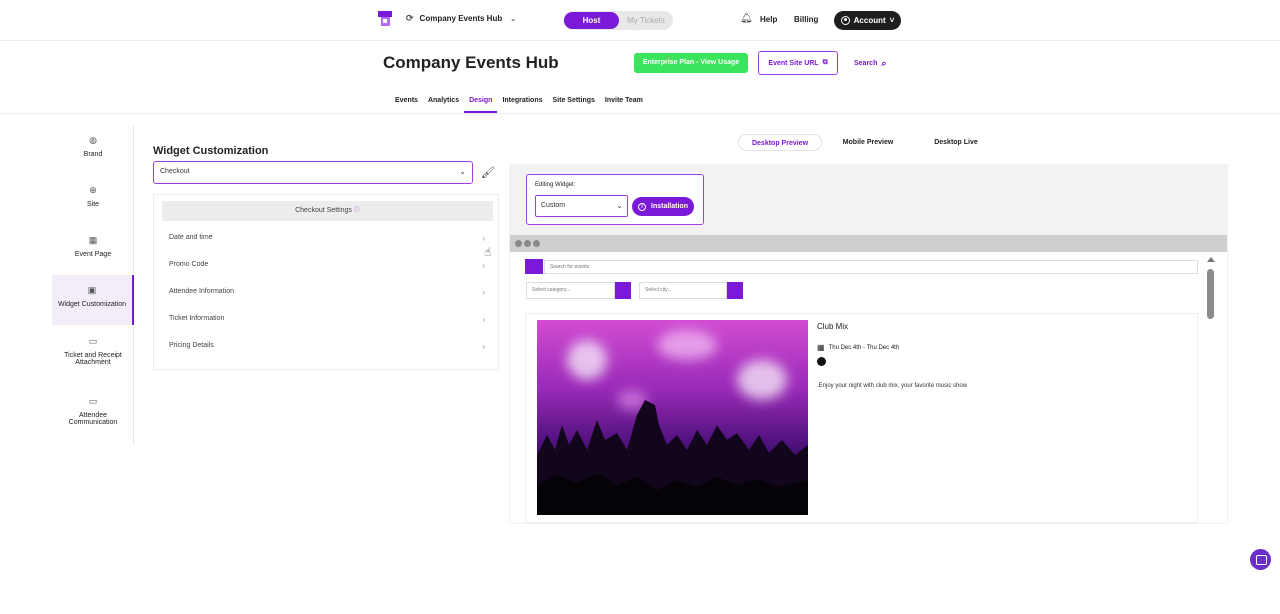 The width and height of the screenshot is (1280, 614). Describe the element at coordinates (821, 361) in the screenshot. I see `clock-icon` at that location.